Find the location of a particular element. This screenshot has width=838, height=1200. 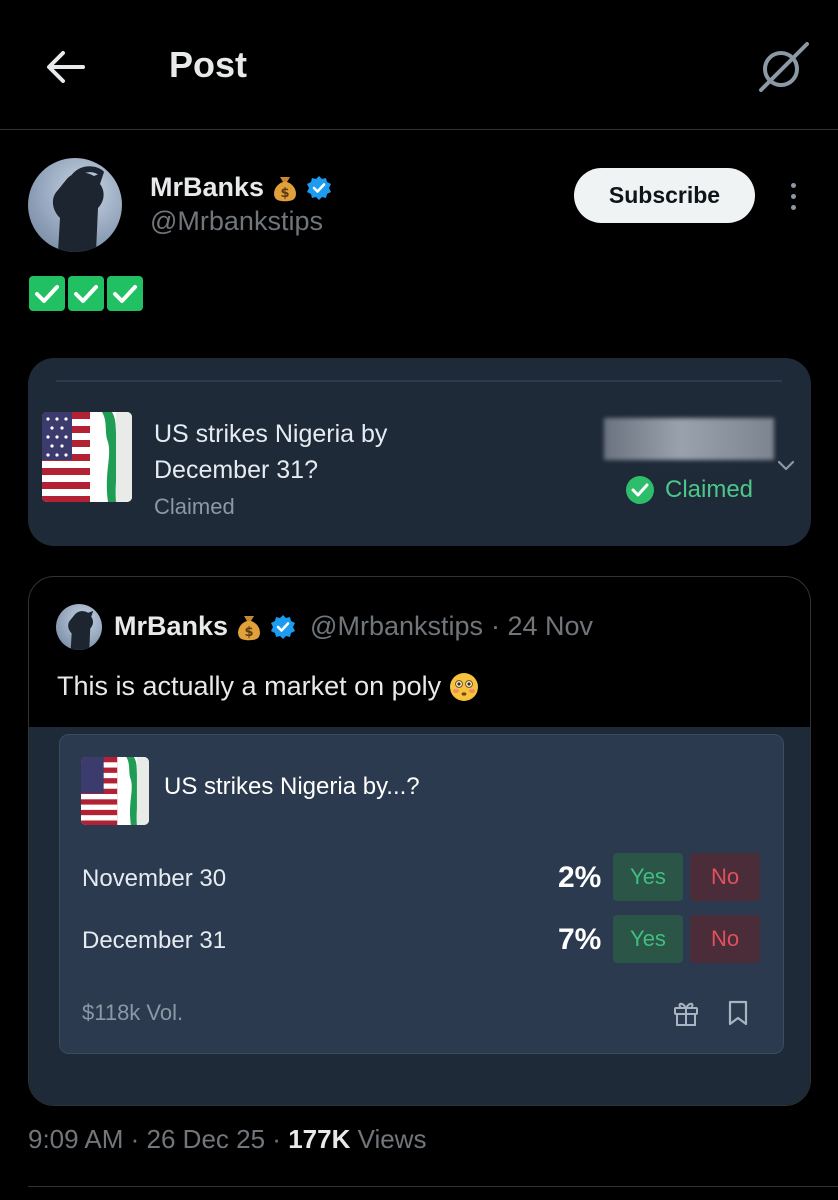

quoted-text-body: This is actually a market on poly is located at coordinates (249, 686).